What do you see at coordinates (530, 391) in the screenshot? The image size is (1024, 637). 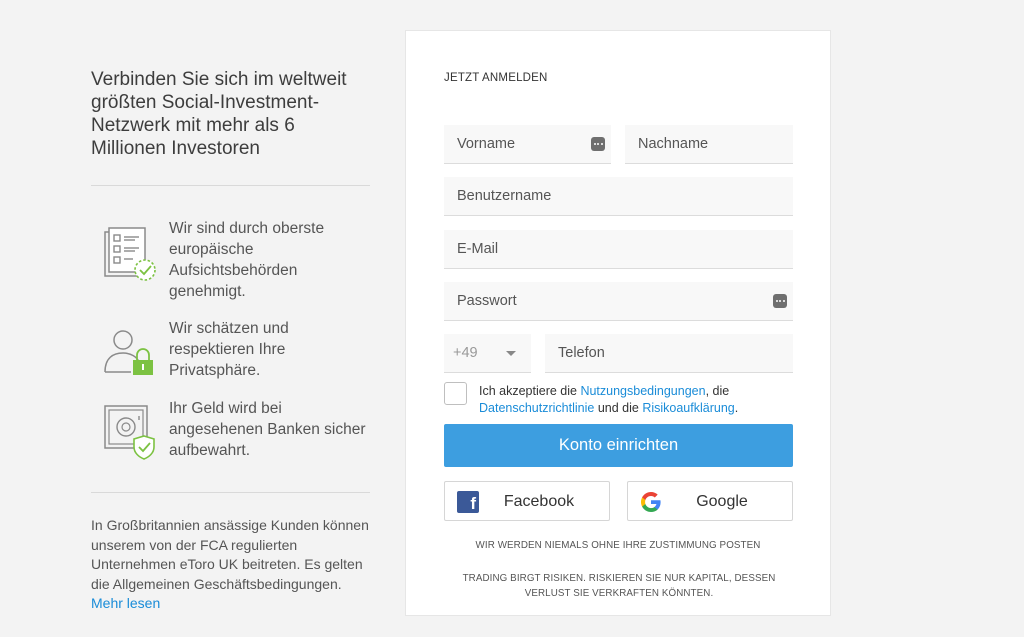 I see `terms-prefix: Ich akzeptiere die` at bounding box center [530, 391].